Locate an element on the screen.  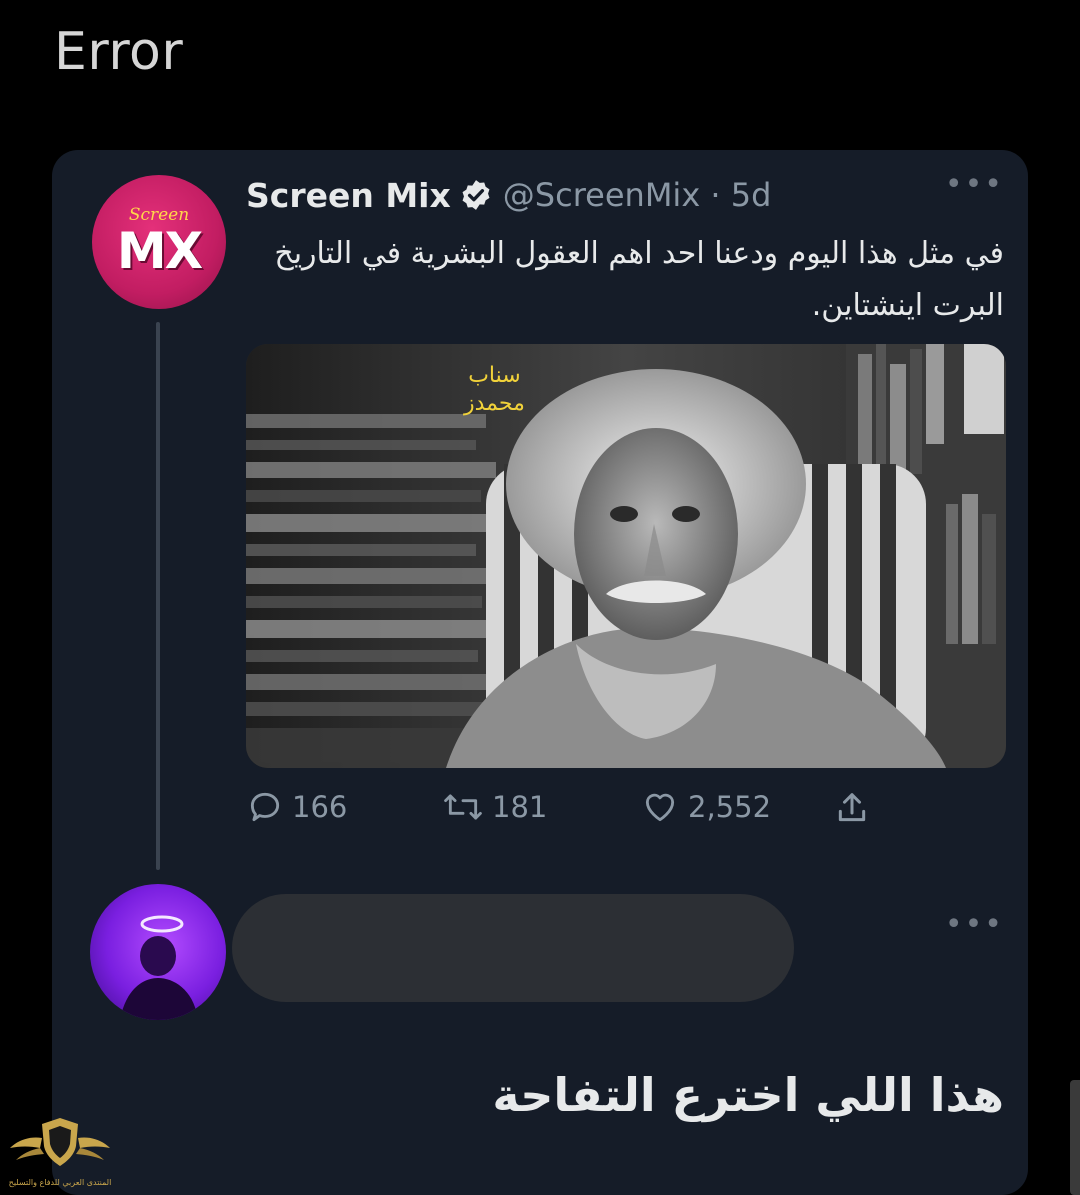
share-icon is located at coordinates (852, 807).